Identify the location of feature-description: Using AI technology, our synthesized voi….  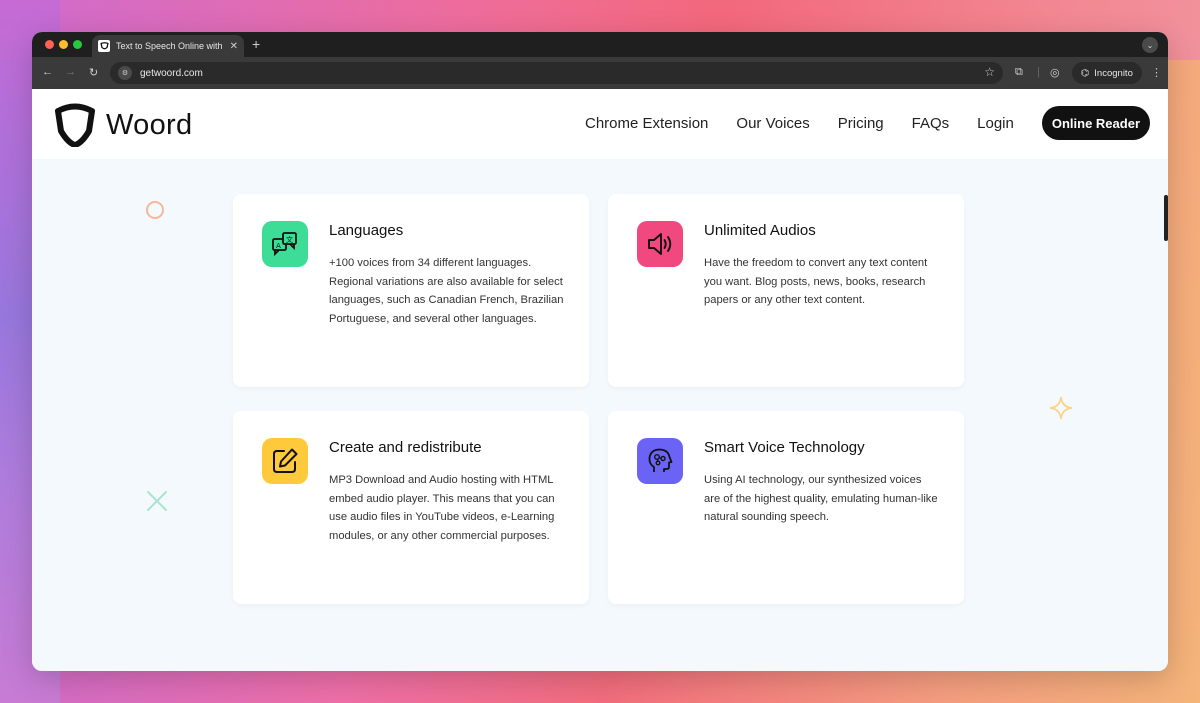
(821, 498).